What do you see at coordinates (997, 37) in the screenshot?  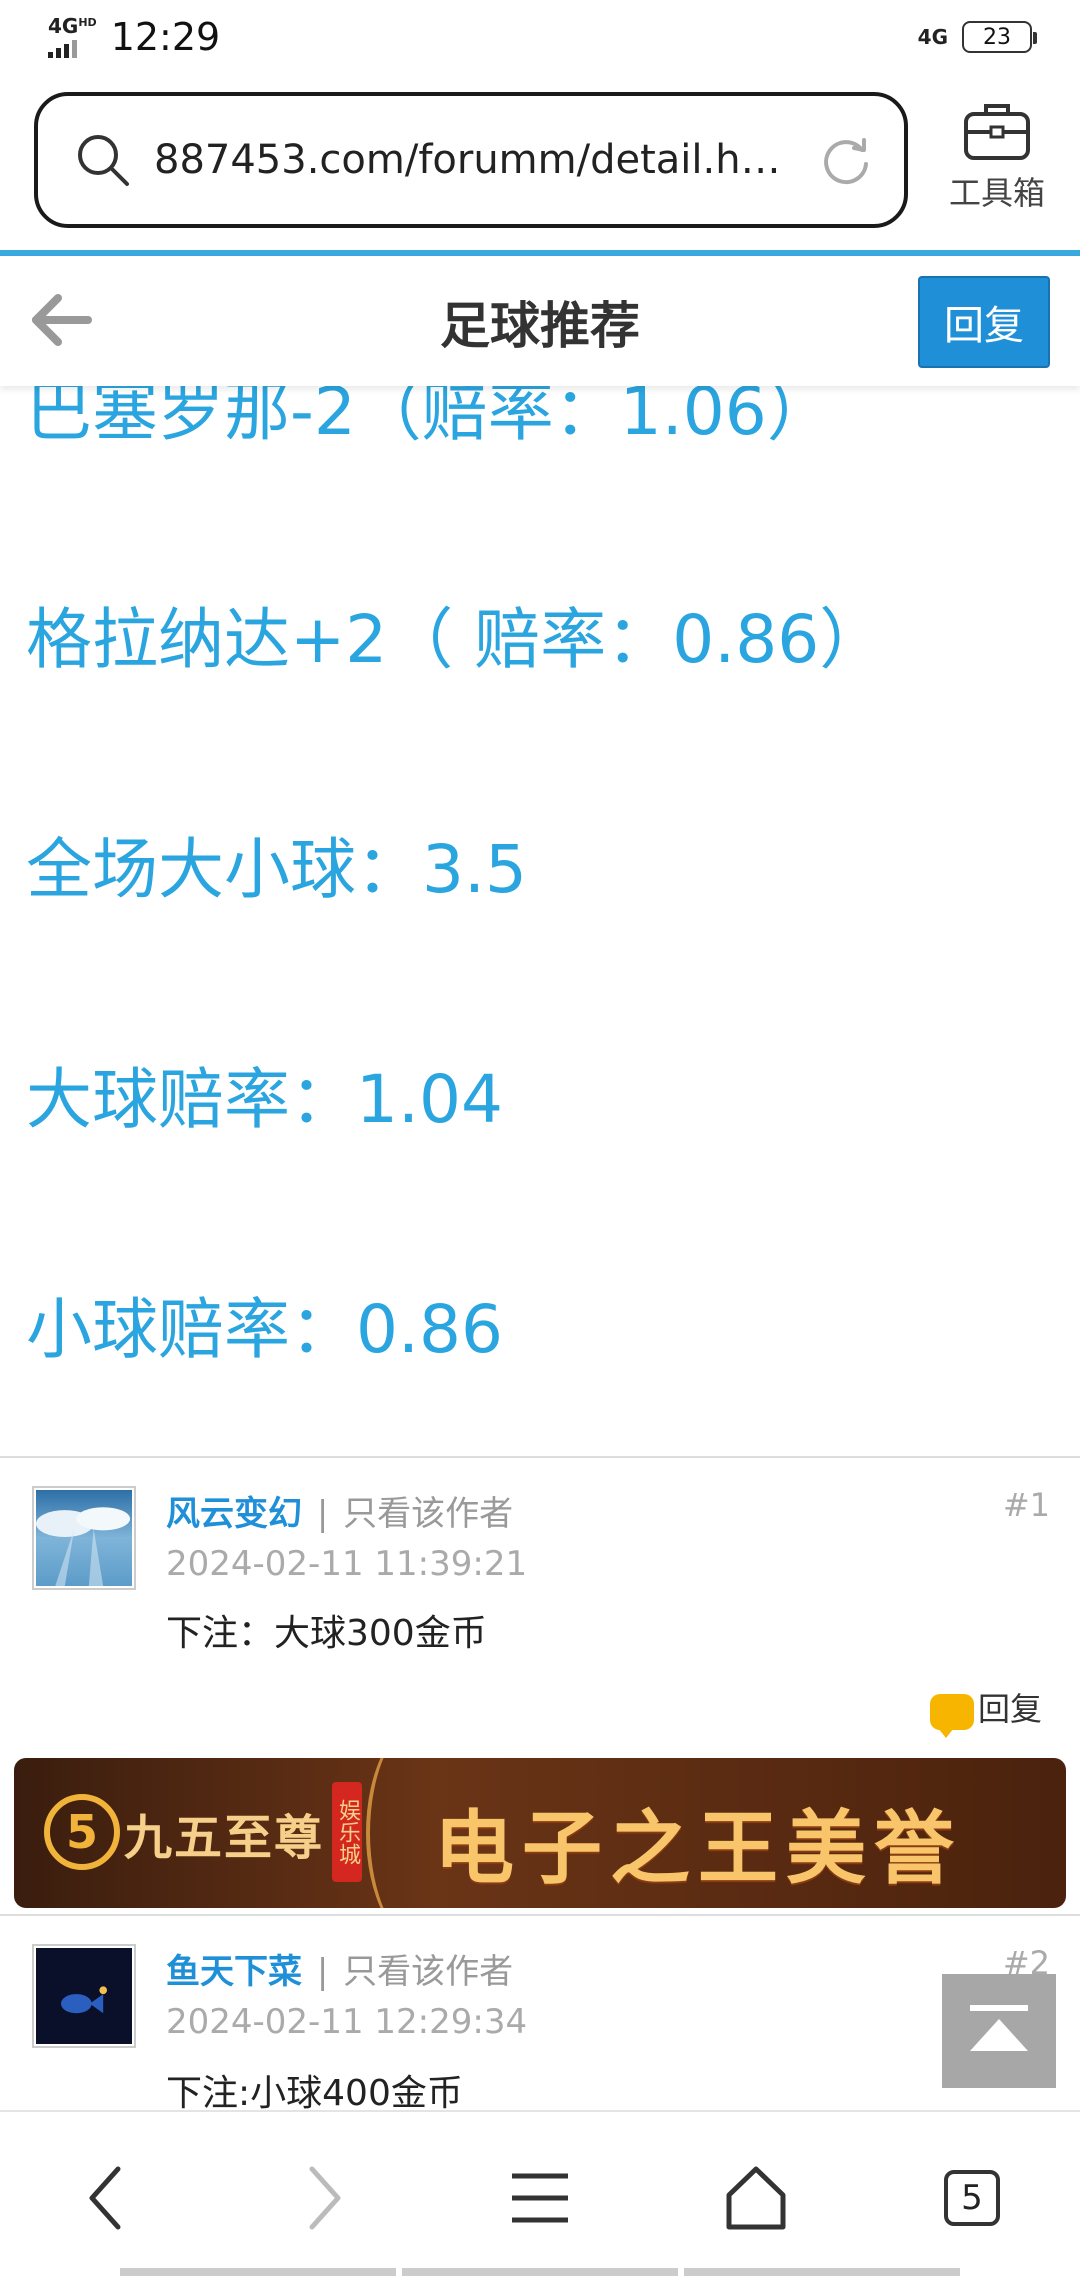 I see `battery-level: 23` at bounding box center [997, 37].